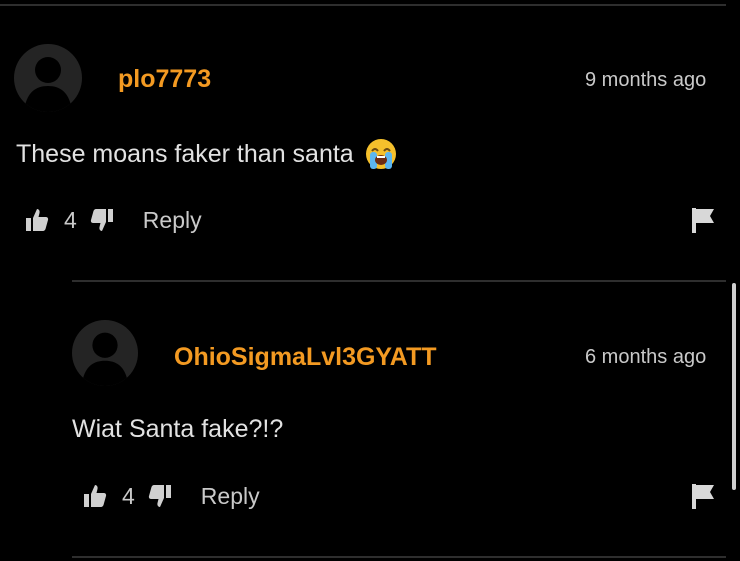  Describe the element at coordinates (363, 5) in the screenshot. I see `top-divider` at that location.